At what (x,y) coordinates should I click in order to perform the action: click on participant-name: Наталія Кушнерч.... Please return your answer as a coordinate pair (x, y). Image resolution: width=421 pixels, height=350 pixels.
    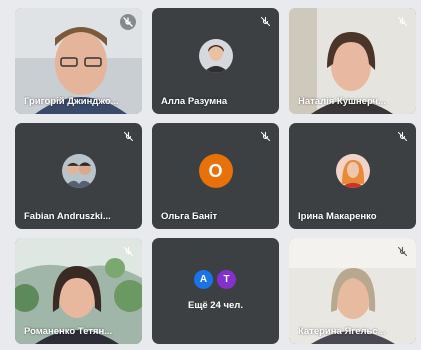
    Looking at the image, I should click on (342, 101).